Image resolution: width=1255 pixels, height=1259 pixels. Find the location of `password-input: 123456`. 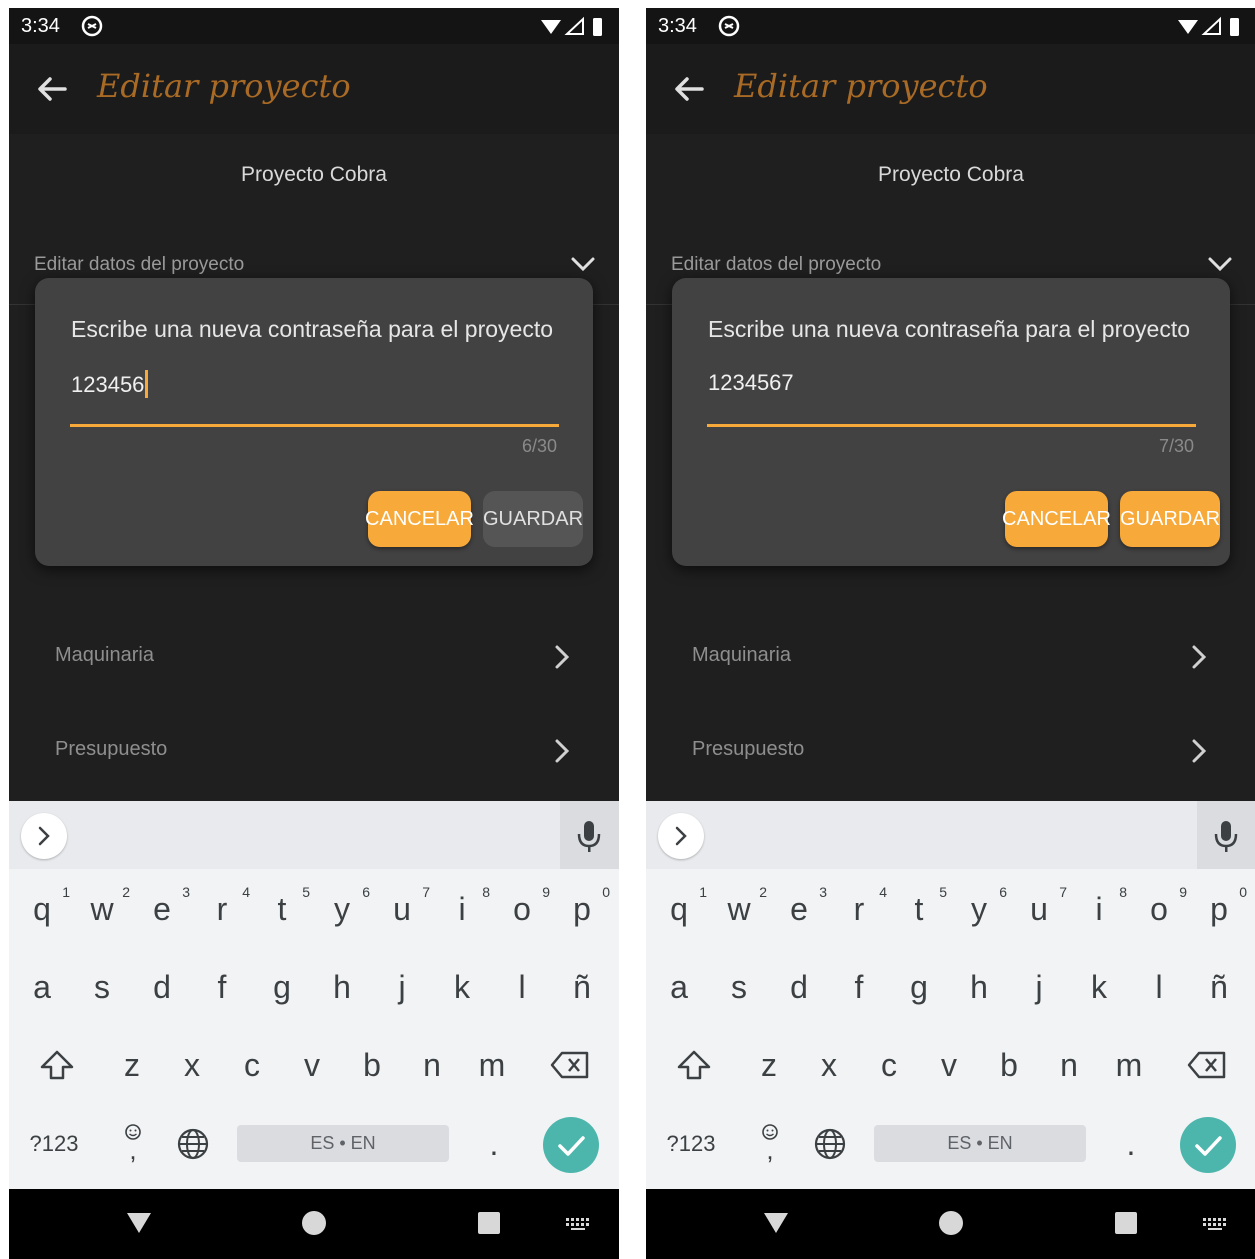

password-input: 123456 is located at coordinates (110, 384).